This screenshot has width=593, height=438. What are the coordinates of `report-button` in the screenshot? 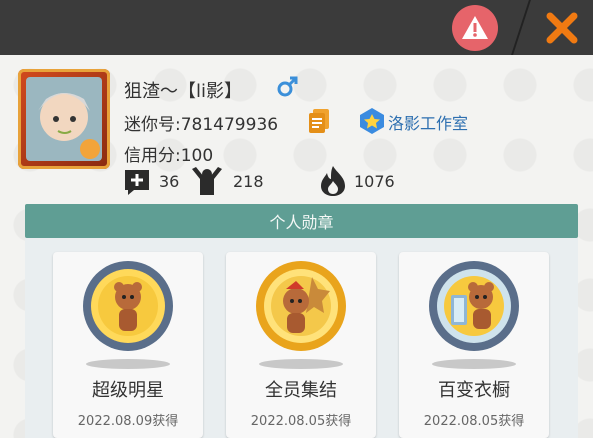 It's located at (475, 28).